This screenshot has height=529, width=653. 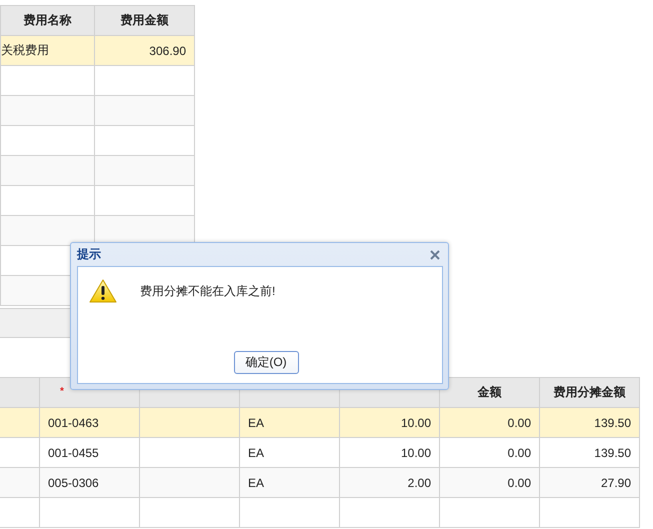 I want to click on close-icon, so click(x=435, y=255).